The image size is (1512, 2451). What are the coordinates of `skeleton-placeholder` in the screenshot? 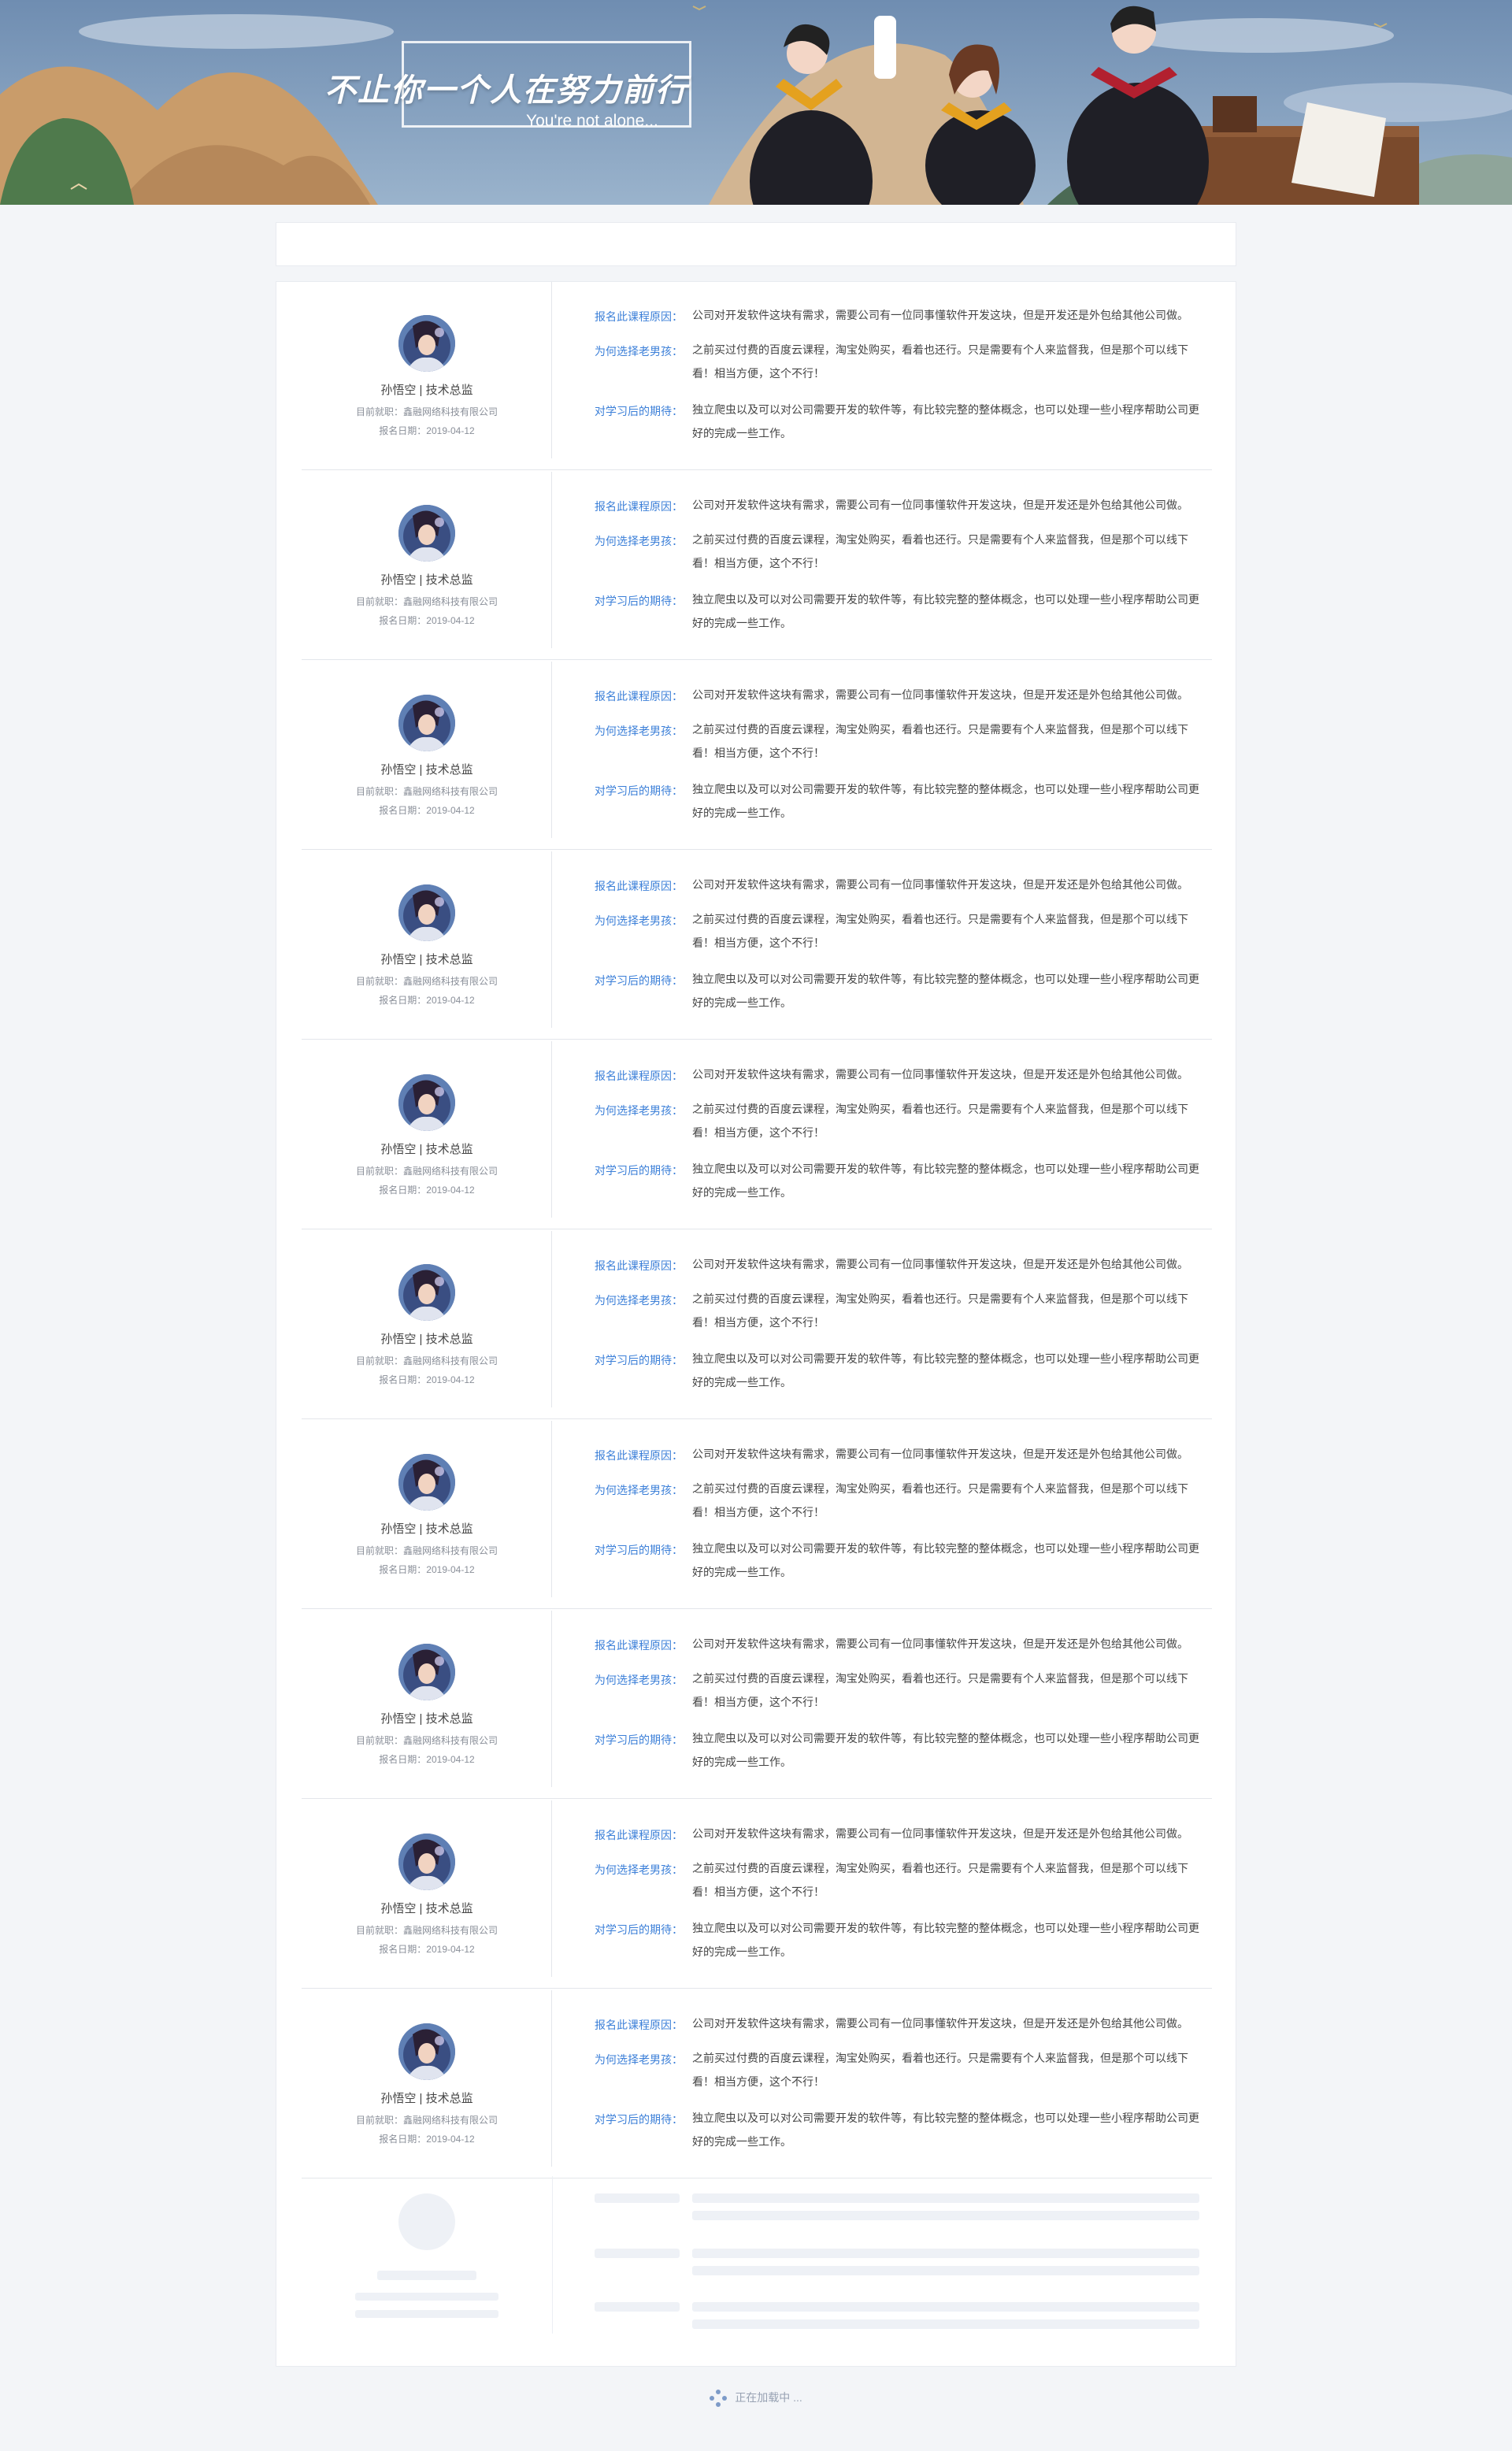 It's located at (757, 2265).